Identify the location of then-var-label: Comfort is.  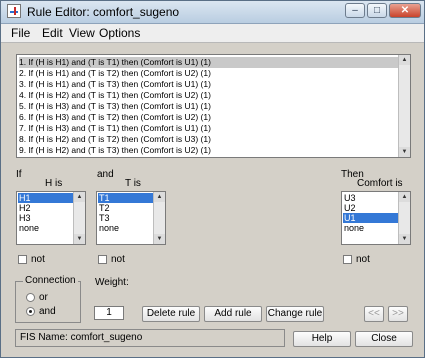
(380, 183).